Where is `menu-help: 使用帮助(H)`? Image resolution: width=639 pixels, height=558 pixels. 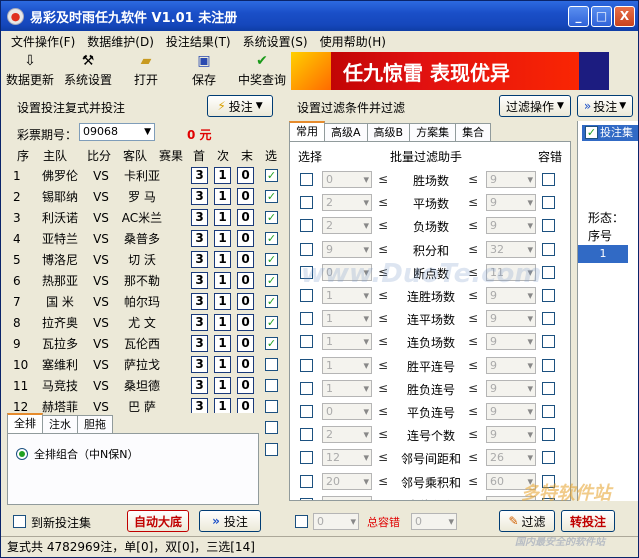 menu-help: 使用帮助(H) is located at coordinates (353, 41).